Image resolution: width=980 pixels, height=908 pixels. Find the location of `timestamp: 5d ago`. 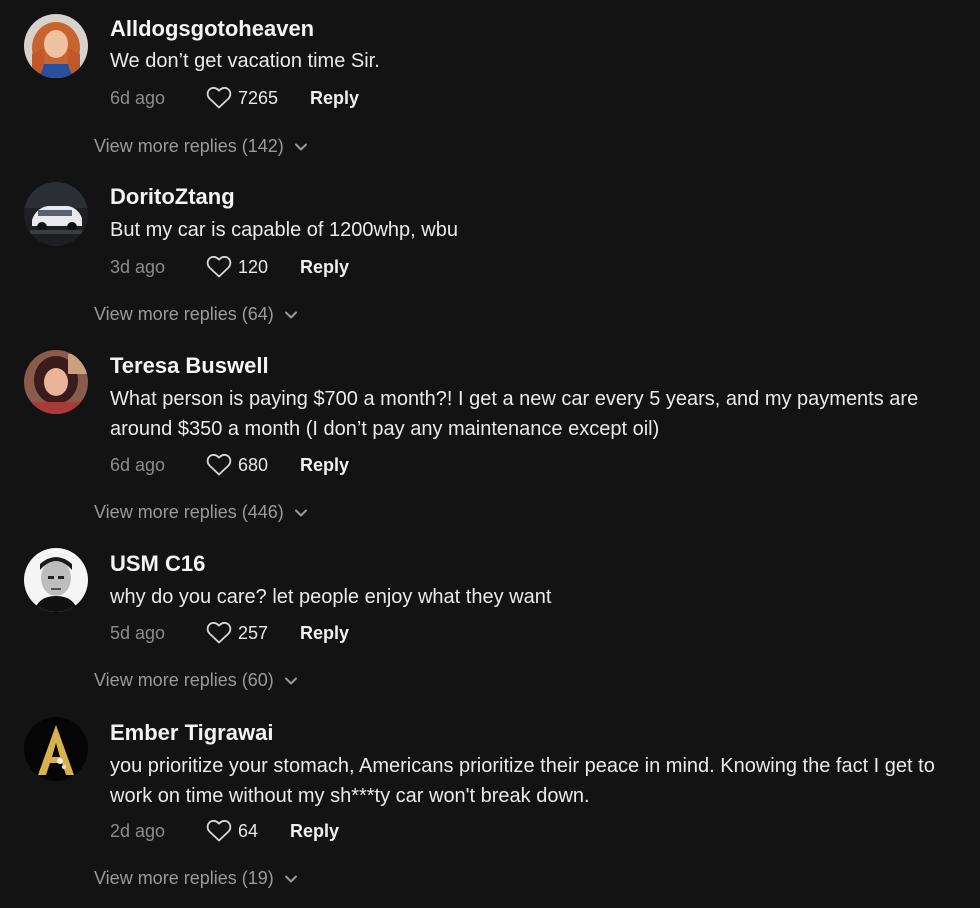

timestamp: 5d ago is located at coordinates (138, 632).